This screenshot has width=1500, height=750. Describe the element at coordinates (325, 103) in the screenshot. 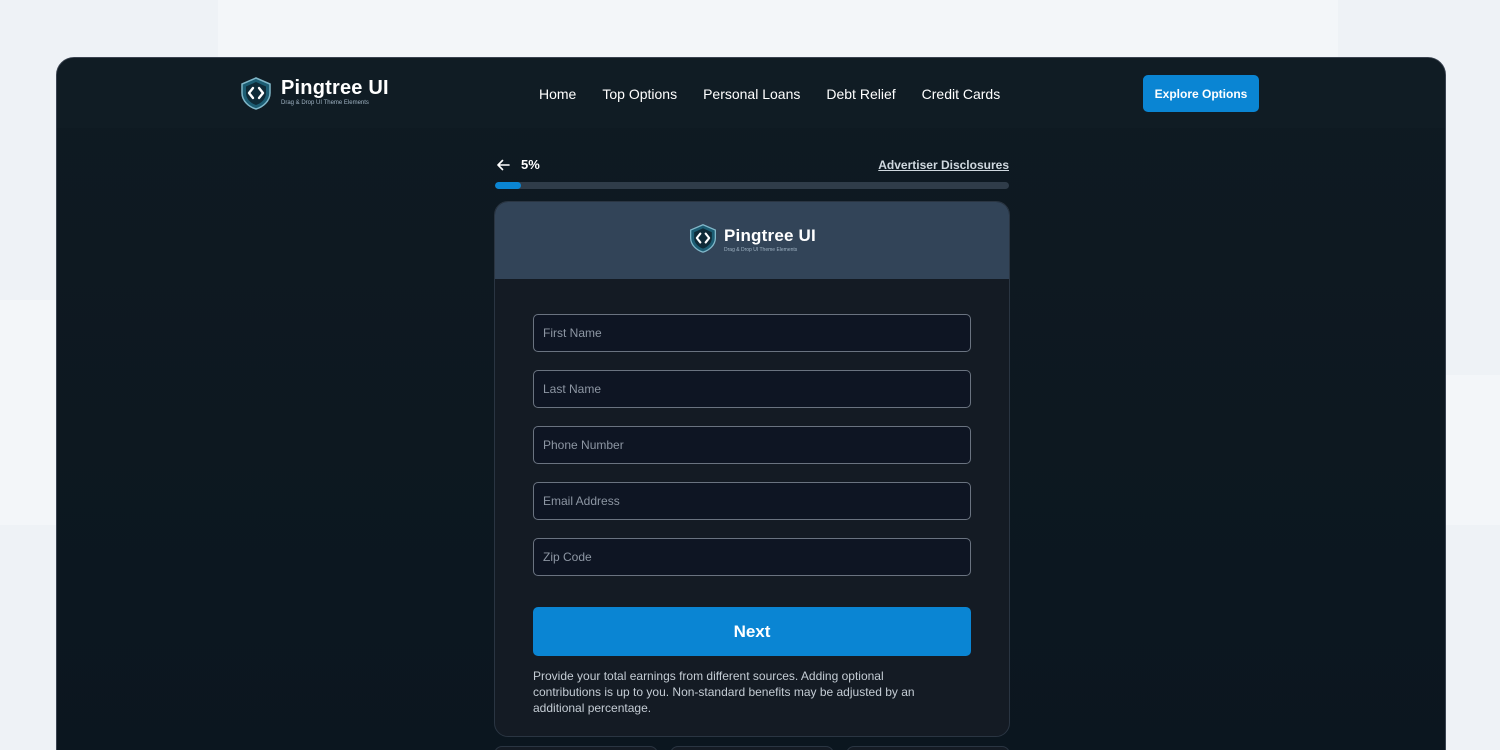

I see `brand-tagline: Drag & Drop UI Theme Elements` at that location.